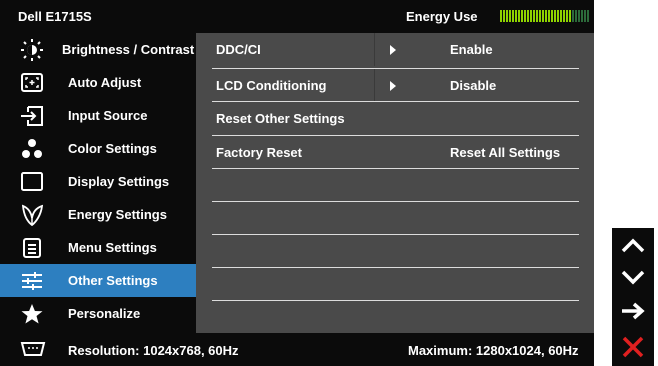 This screenshot has width=658, height=366. I want to click on menu-item-other-settings: Other Settings, so click(98, 280).